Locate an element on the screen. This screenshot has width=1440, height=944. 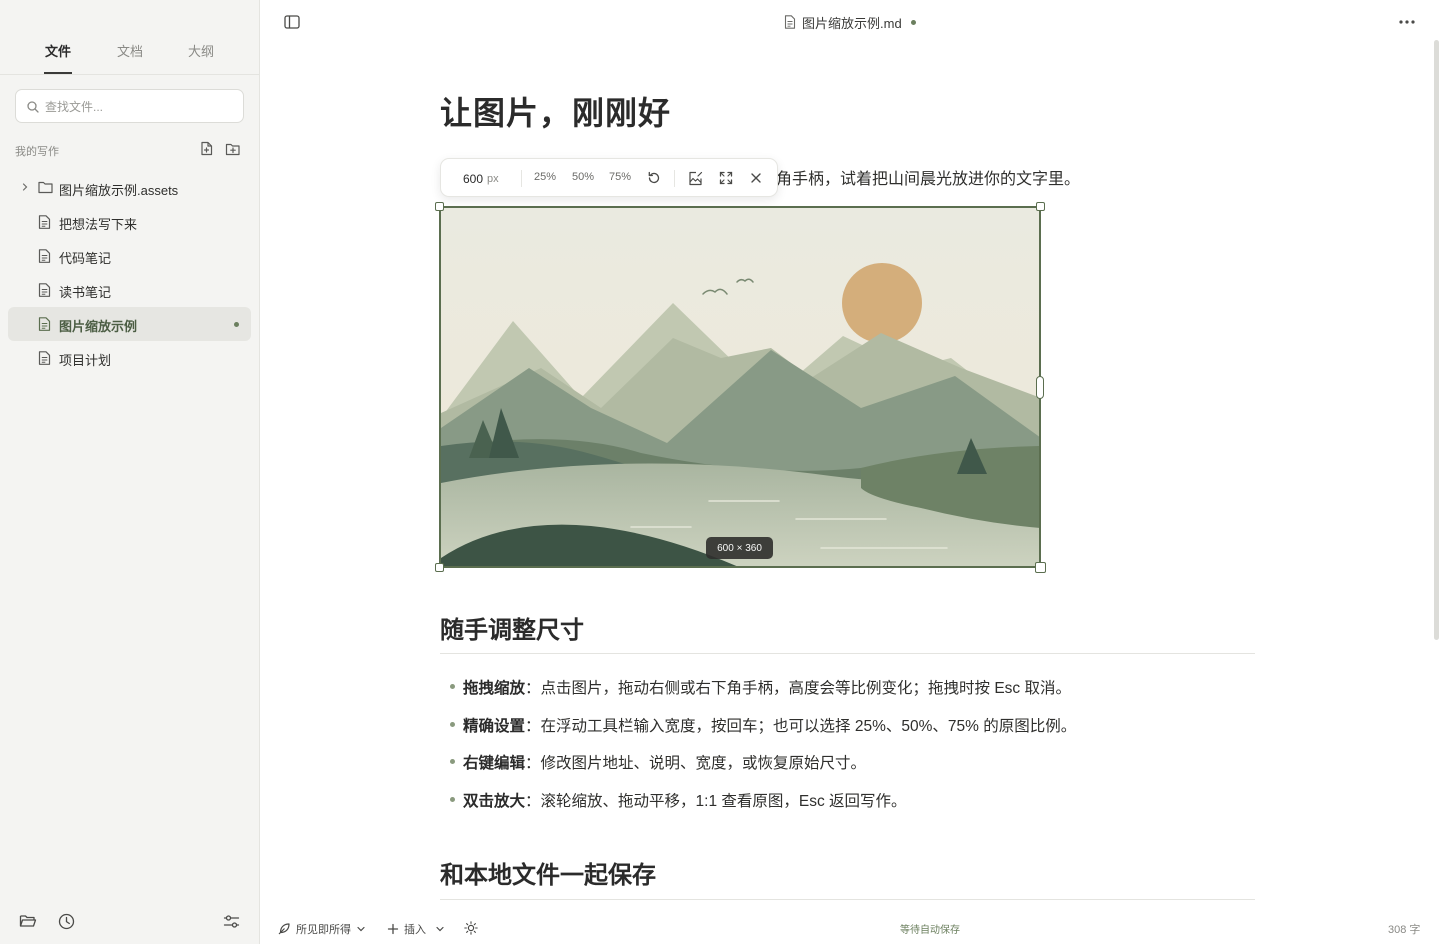
active-tab-indicator is located at coordinates (58, 73).